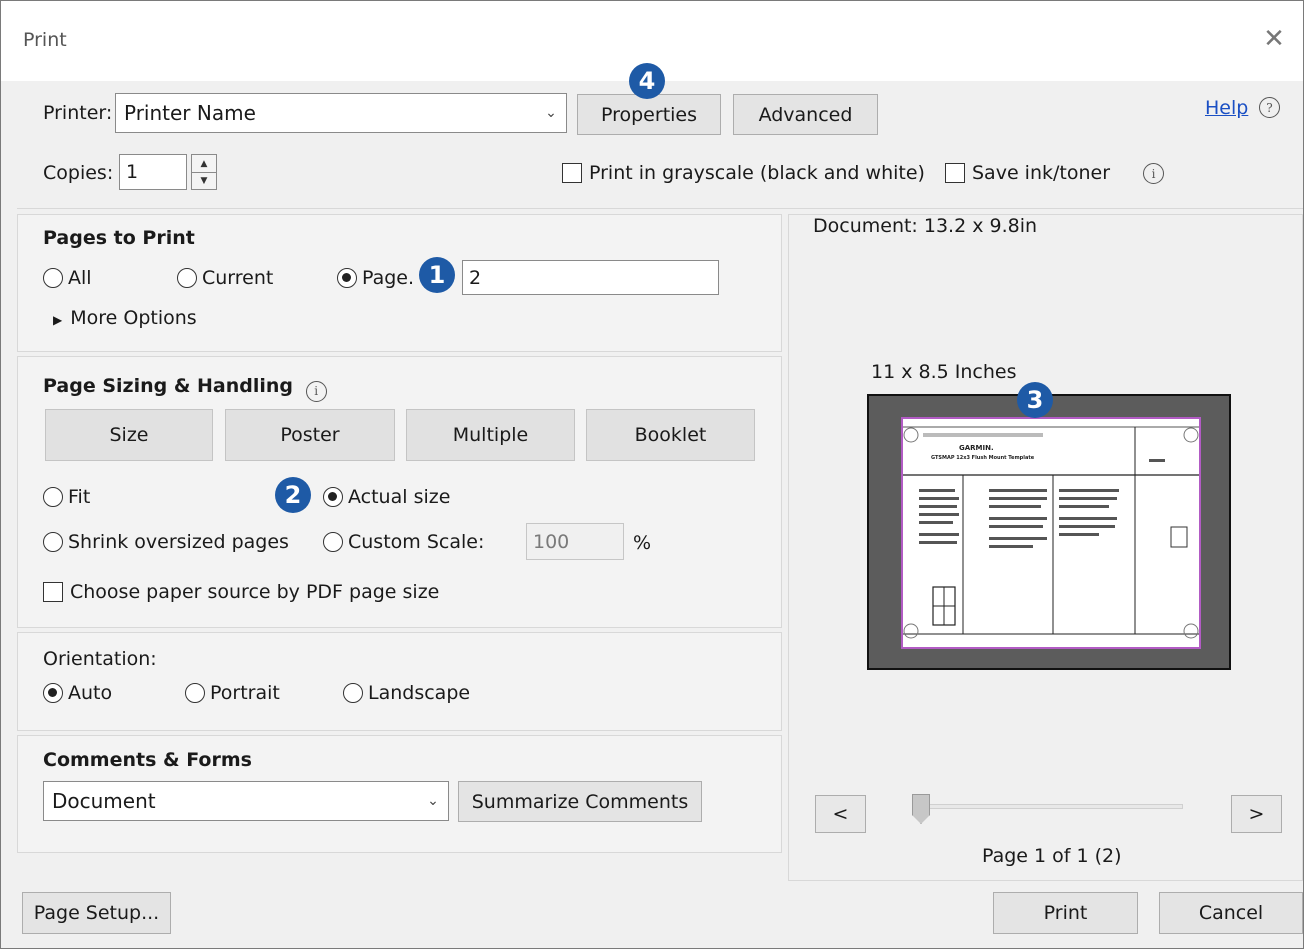  What do you see at coordinates (78, 173) in the screenshot?
I see `copies-label: Copies:` at bounding box center [78, 173].